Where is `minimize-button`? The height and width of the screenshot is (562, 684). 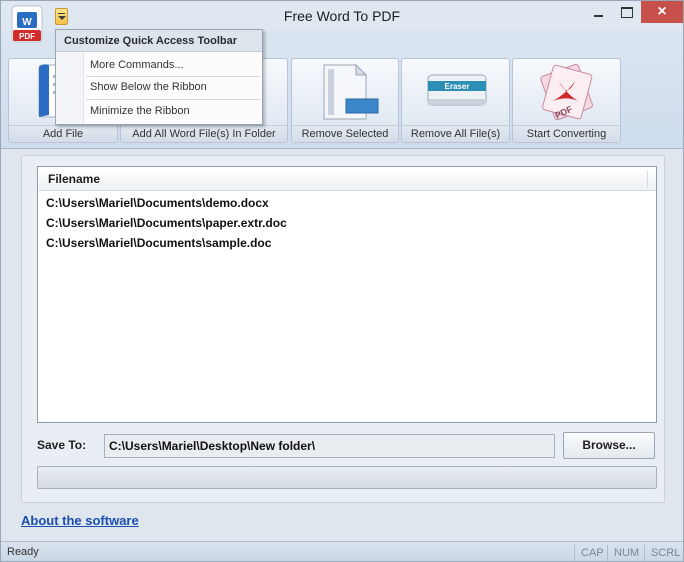 minimize-button is located at coordinates (598, 12).